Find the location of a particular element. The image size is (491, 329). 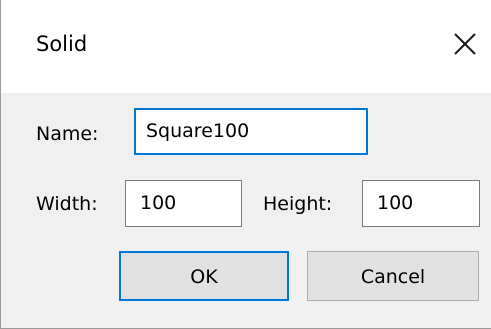

height-field: 100 is located at coordinates (421, 203).